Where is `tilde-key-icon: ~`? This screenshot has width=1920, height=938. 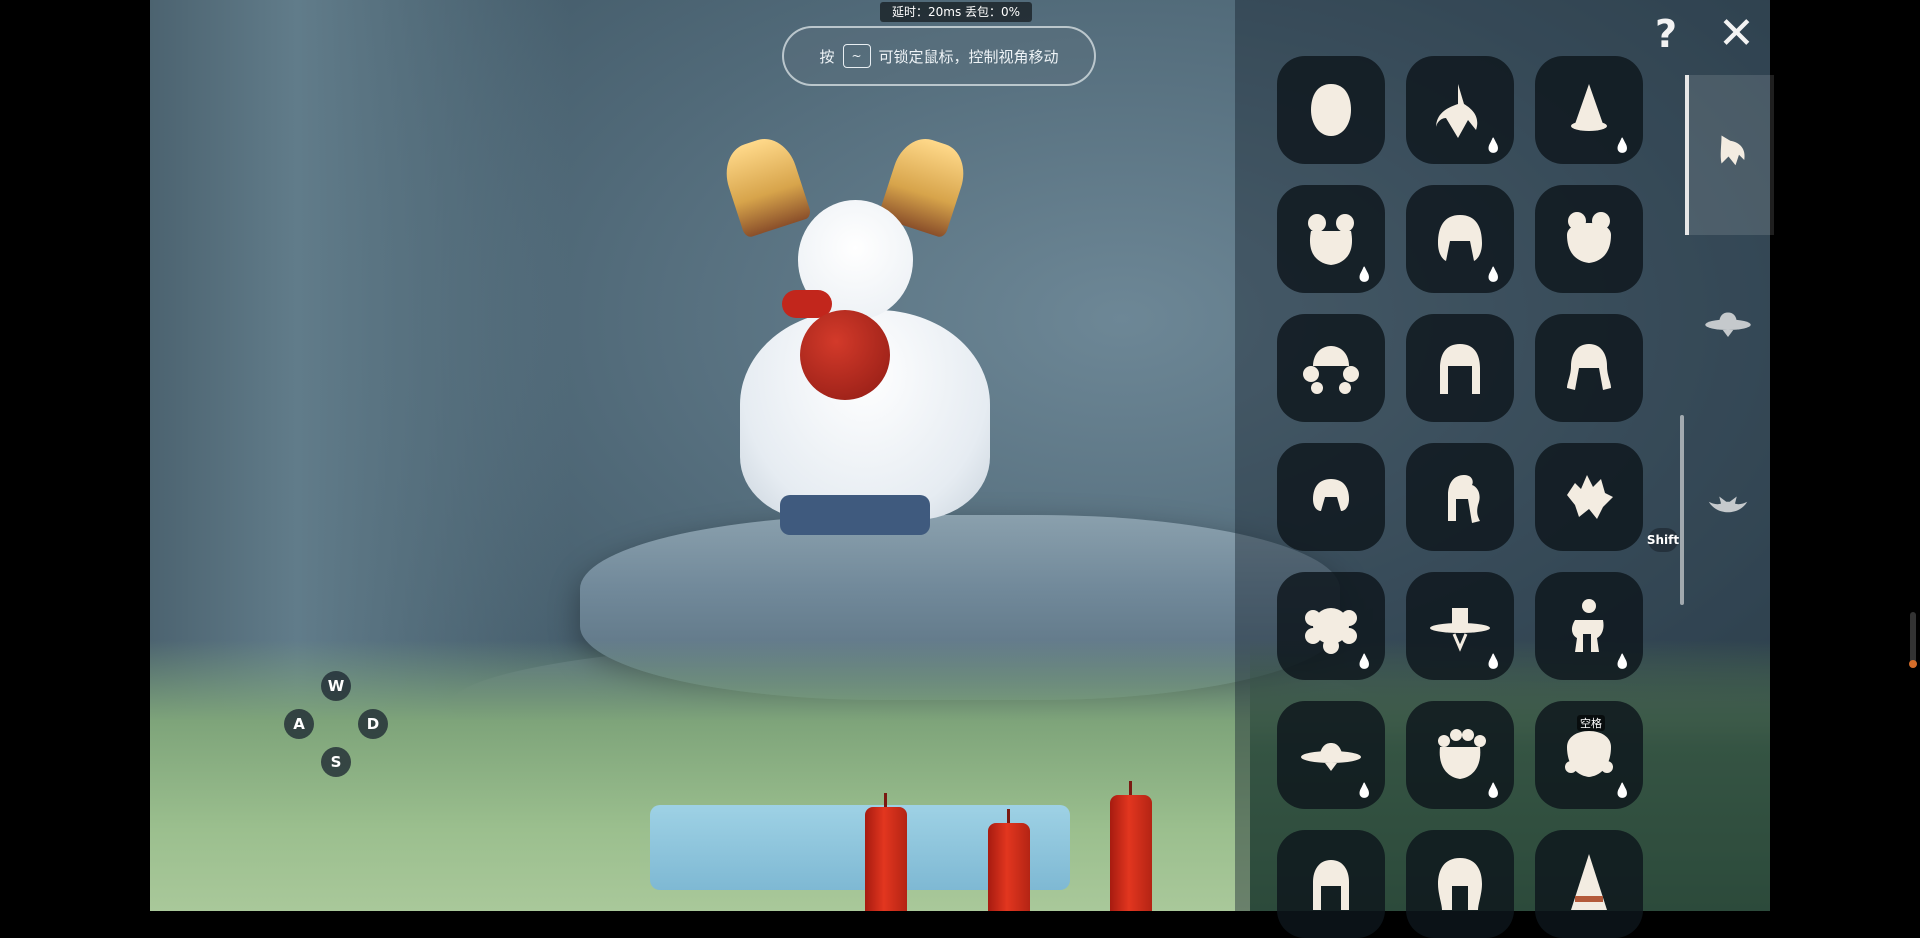
tilde-key-icon: ~ is located at coordinates (856, 56).